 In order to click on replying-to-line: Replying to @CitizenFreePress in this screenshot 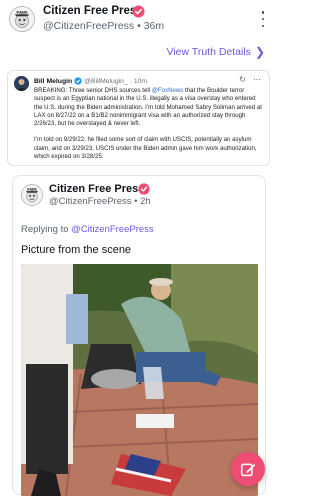, I will do `click(87, 229)`.